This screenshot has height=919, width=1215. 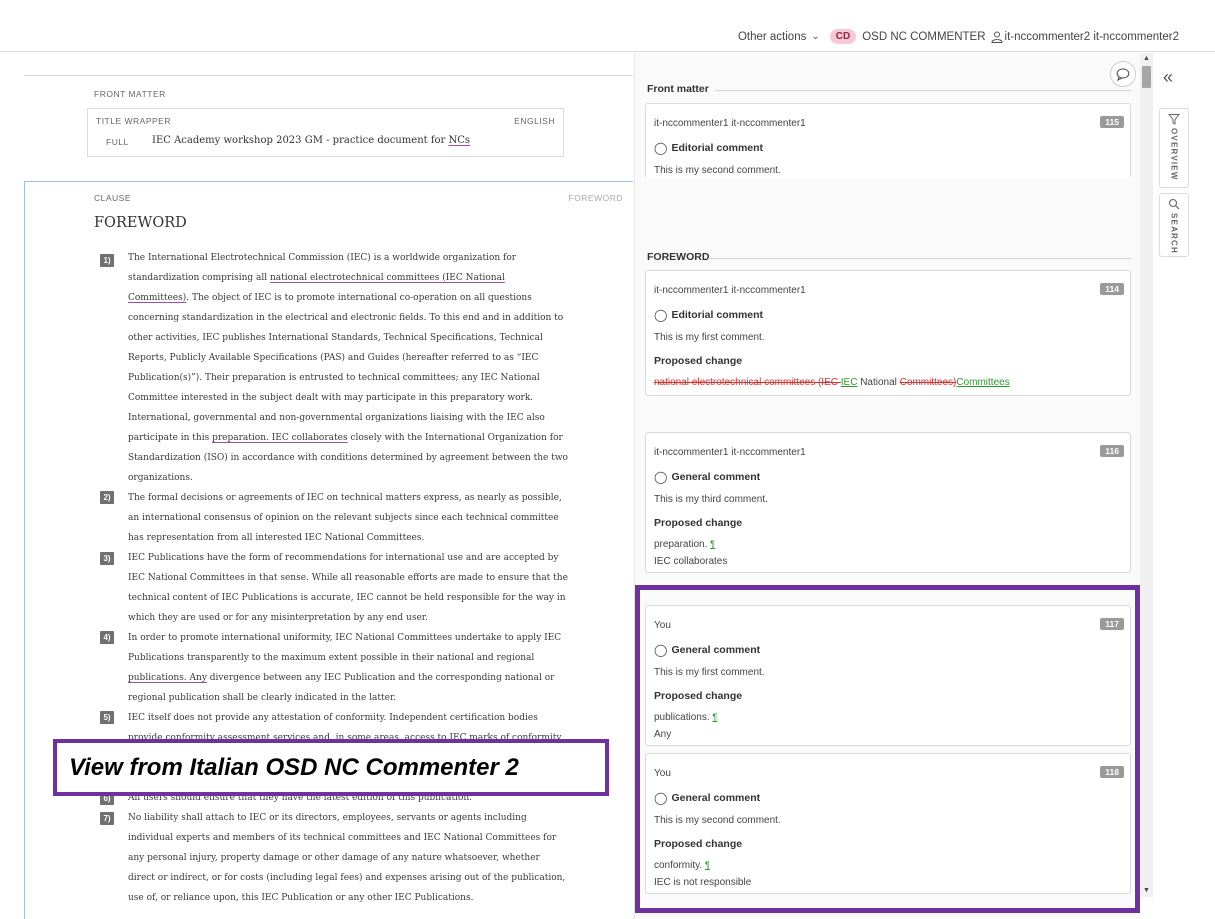 I want to click on comment-number: 114, so click(x=1112, y=289).